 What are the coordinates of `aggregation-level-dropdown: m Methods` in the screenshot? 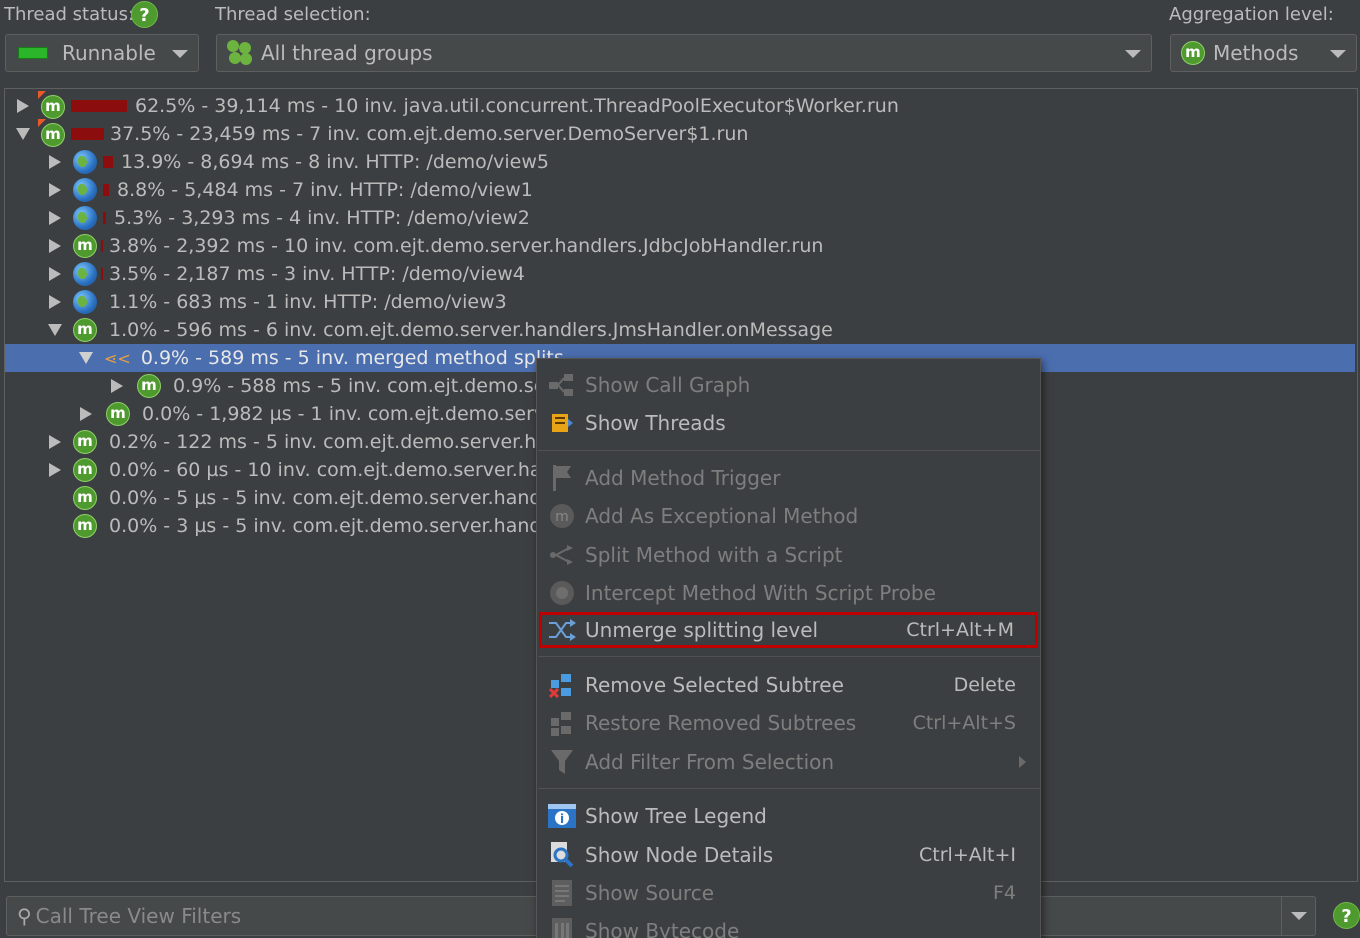 It's located at (1263, 53).